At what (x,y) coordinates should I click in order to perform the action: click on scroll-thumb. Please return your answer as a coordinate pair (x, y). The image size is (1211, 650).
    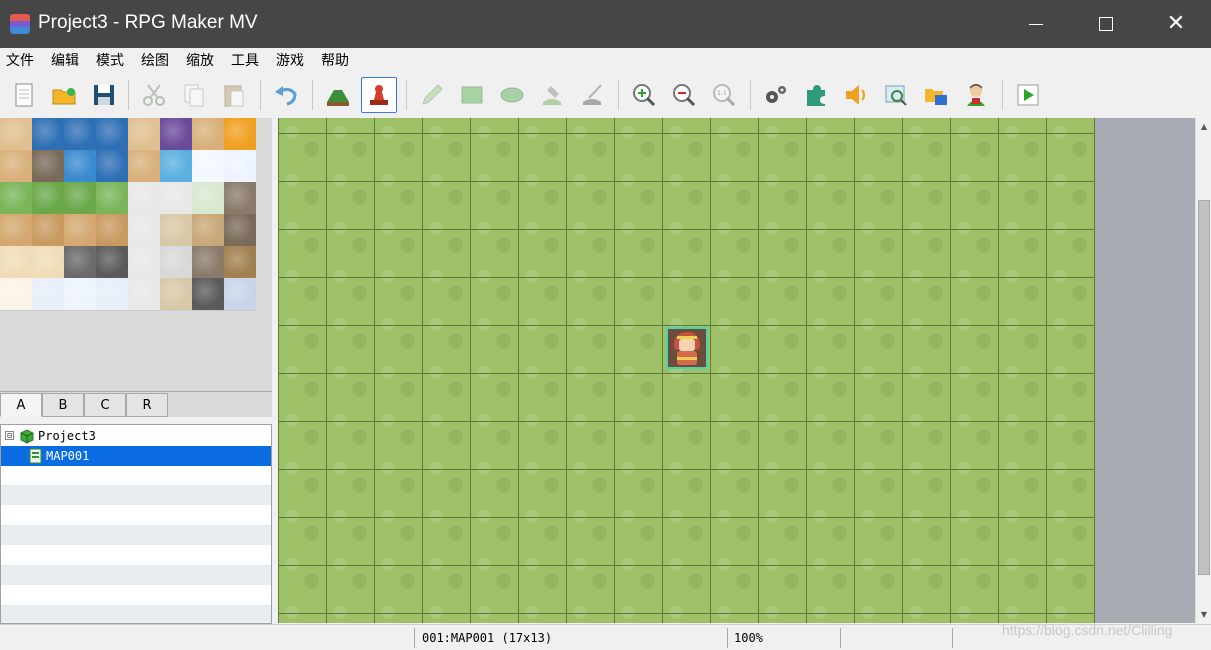
    Looking at the image, I should click on (1204, 387).